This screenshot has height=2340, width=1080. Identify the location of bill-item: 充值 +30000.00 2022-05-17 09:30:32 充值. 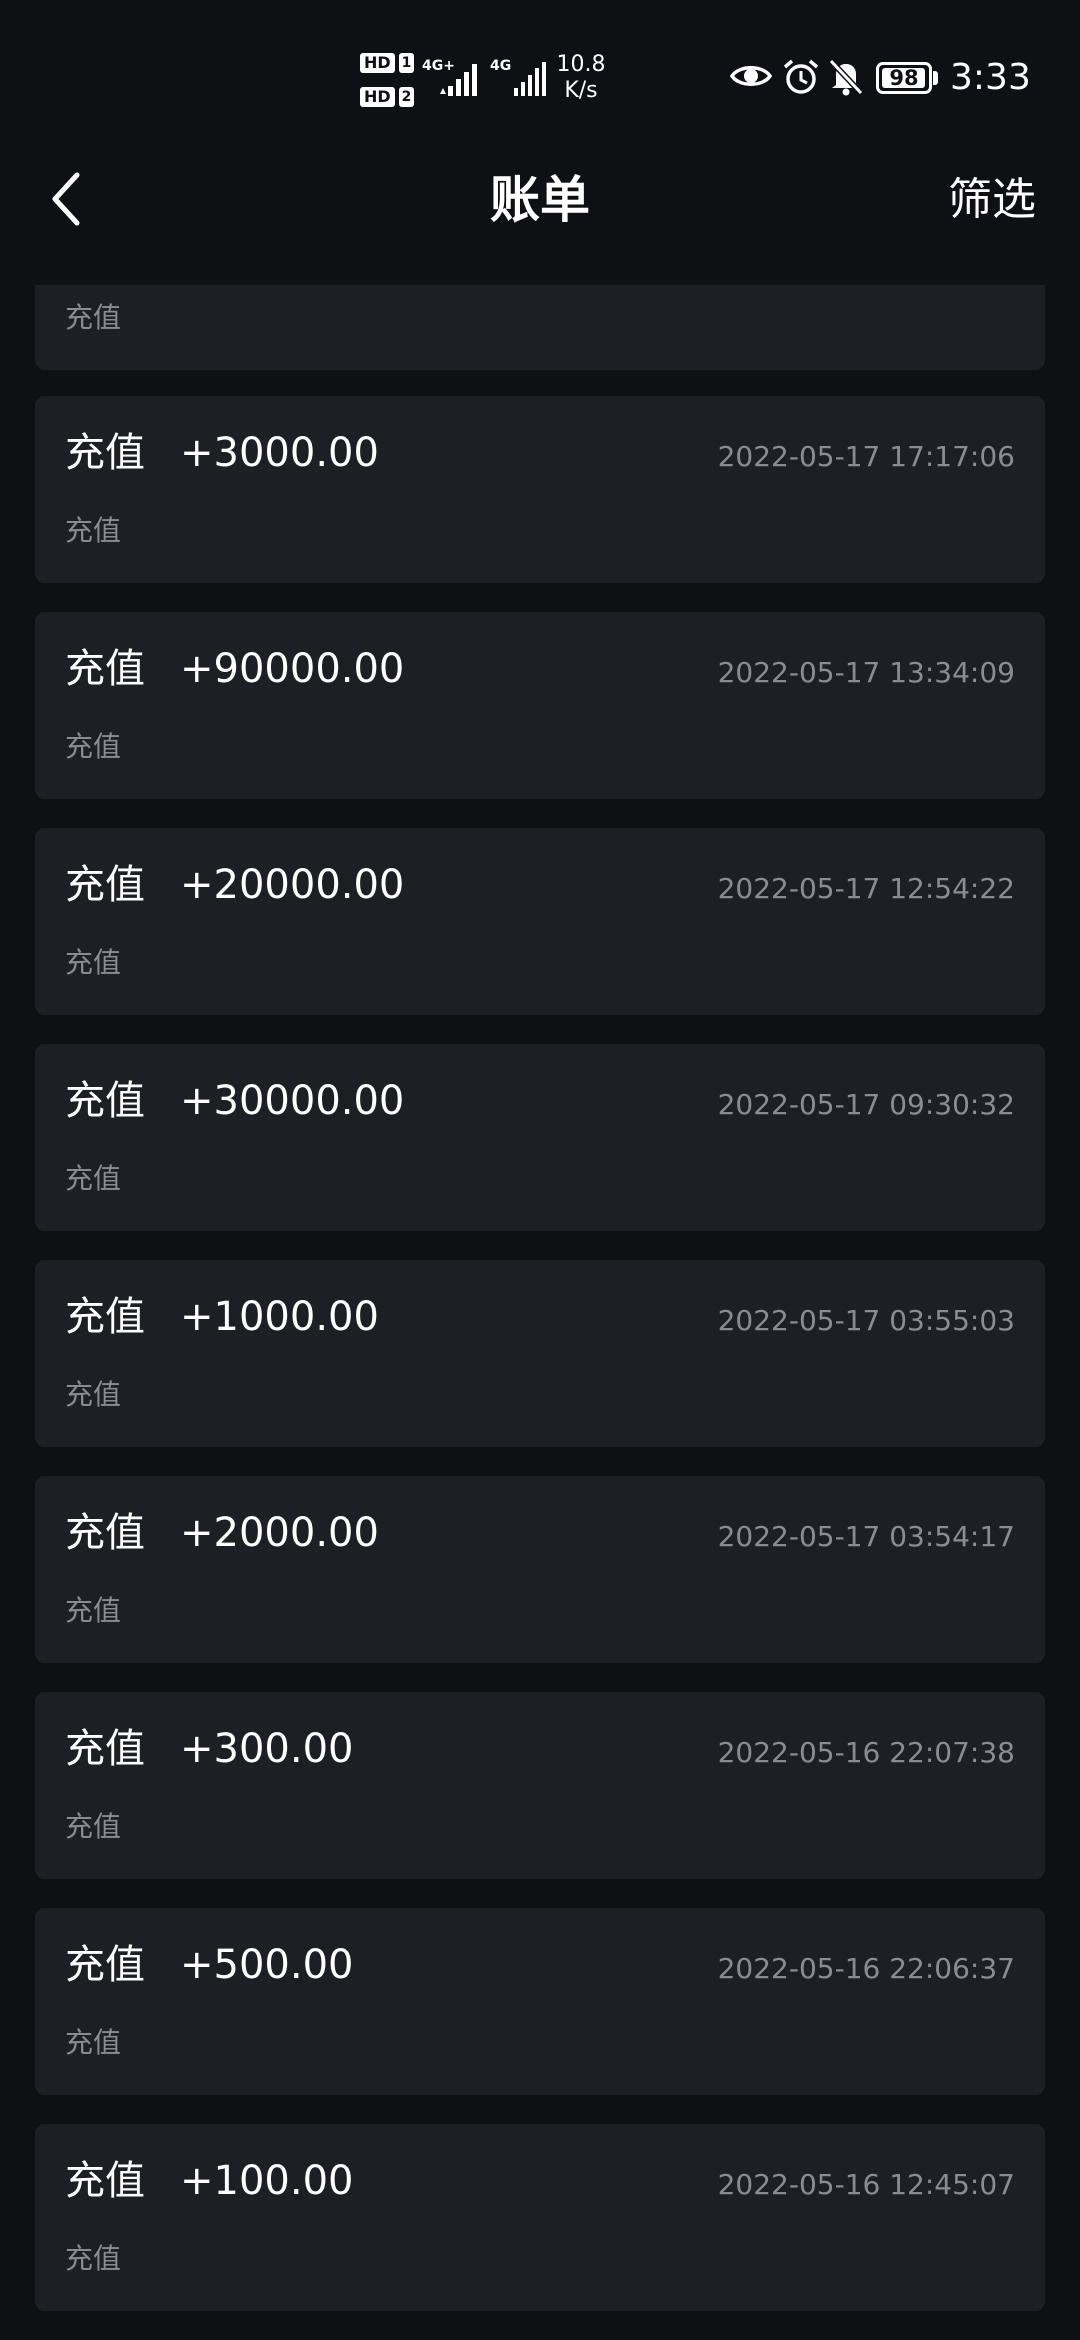
(540, 1137).